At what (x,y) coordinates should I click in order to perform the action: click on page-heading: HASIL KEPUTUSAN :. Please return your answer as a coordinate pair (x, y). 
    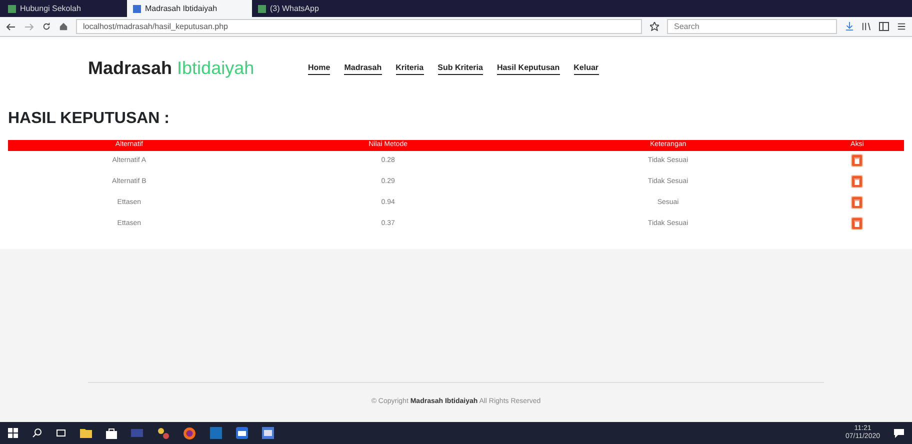
    Looking at the image, I should click on (89, 118).